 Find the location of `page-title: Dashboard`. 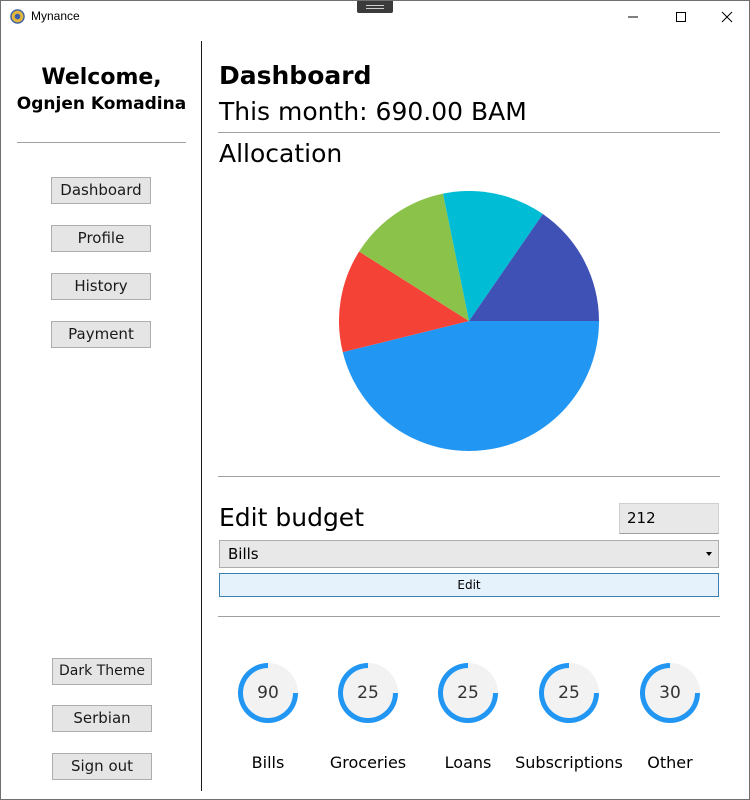

page-title: Dashboard is located at coordinates (295, 75).